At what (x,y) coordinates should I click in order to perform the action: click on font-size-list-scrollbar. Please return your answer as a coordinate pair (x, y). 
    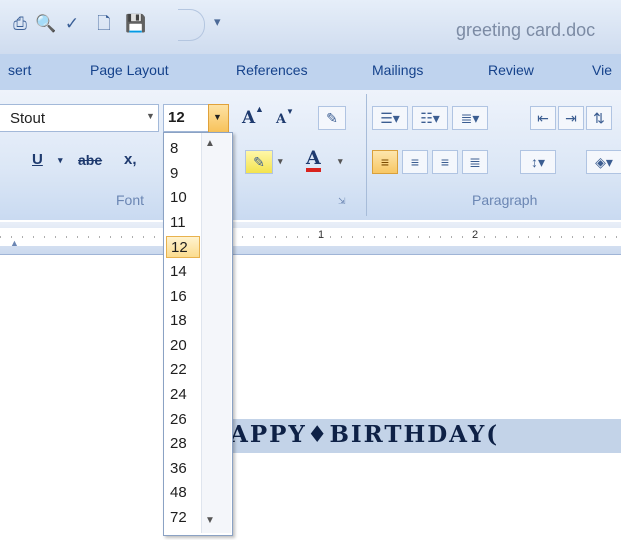
    Looking at the image, I should click on (216, 333).